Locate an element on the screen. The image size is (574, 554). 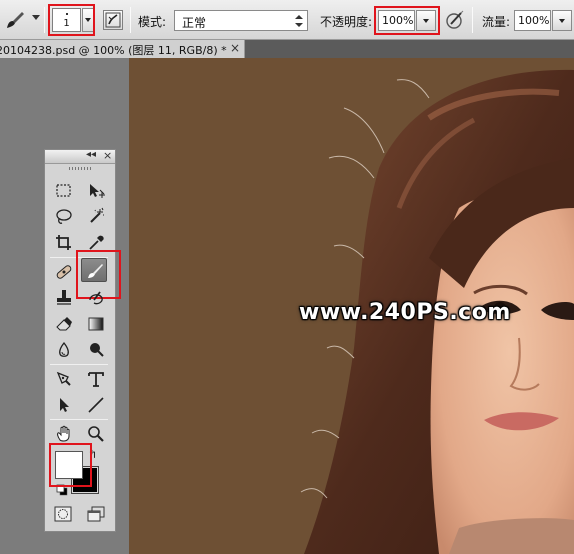
dodge-tool is located at coordinates (96, 350).